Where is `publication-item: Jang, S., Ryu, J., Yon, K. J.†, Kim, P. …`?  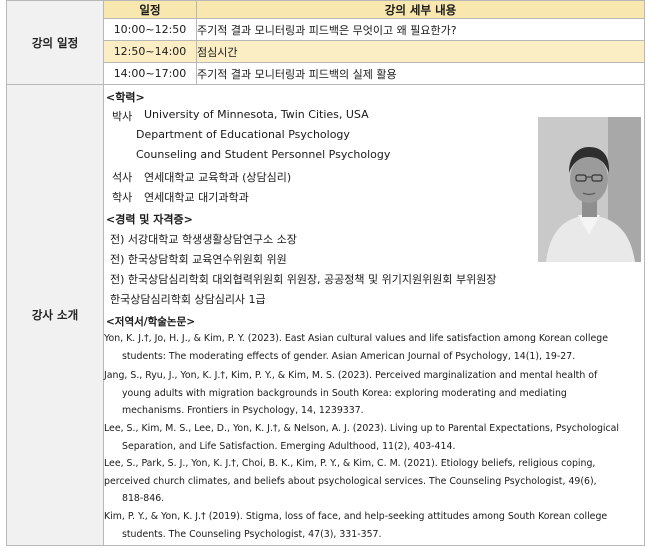 publication-item: Jang, S., Ryu, J., Yon, K. J.†, Kim, P. … is located at coordinates (369, 393).